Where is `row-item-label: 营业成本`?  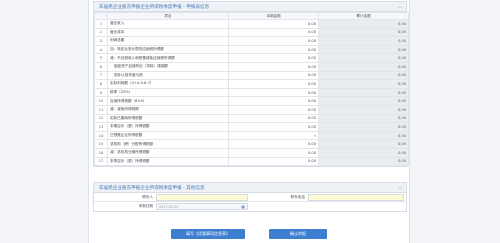 row-item-label: 营业成本 is located at coordinates (168, 32).